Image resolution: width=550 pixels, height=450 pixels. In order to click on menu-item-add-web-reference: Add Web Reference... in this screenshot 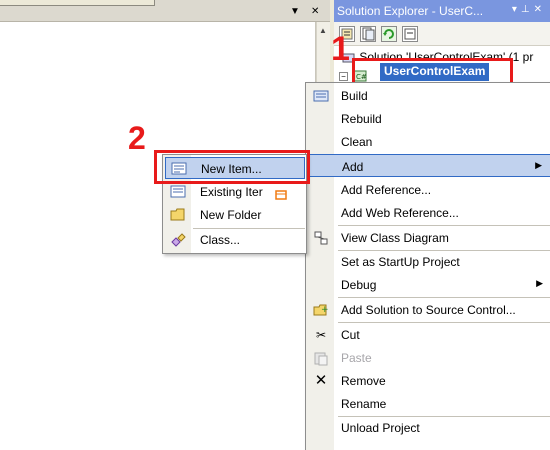, I will do `click(428, 212)`.